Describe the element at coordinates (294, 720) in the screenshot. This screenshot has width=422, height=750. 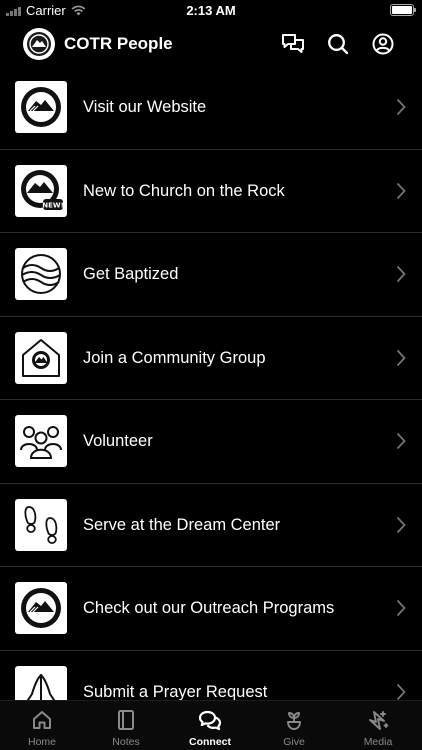
I see `give-icon` at that location.